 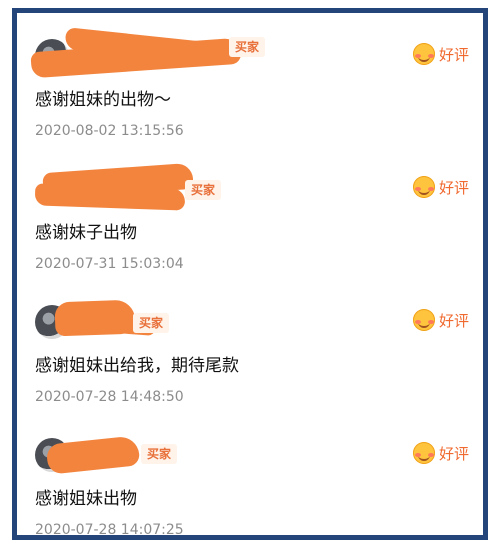 What do you see at coordinates (137, 366) in the screenshot?
I see `review-comment: 感谢姐妹出给我，期待尾款` at bounding box center [137, 366].